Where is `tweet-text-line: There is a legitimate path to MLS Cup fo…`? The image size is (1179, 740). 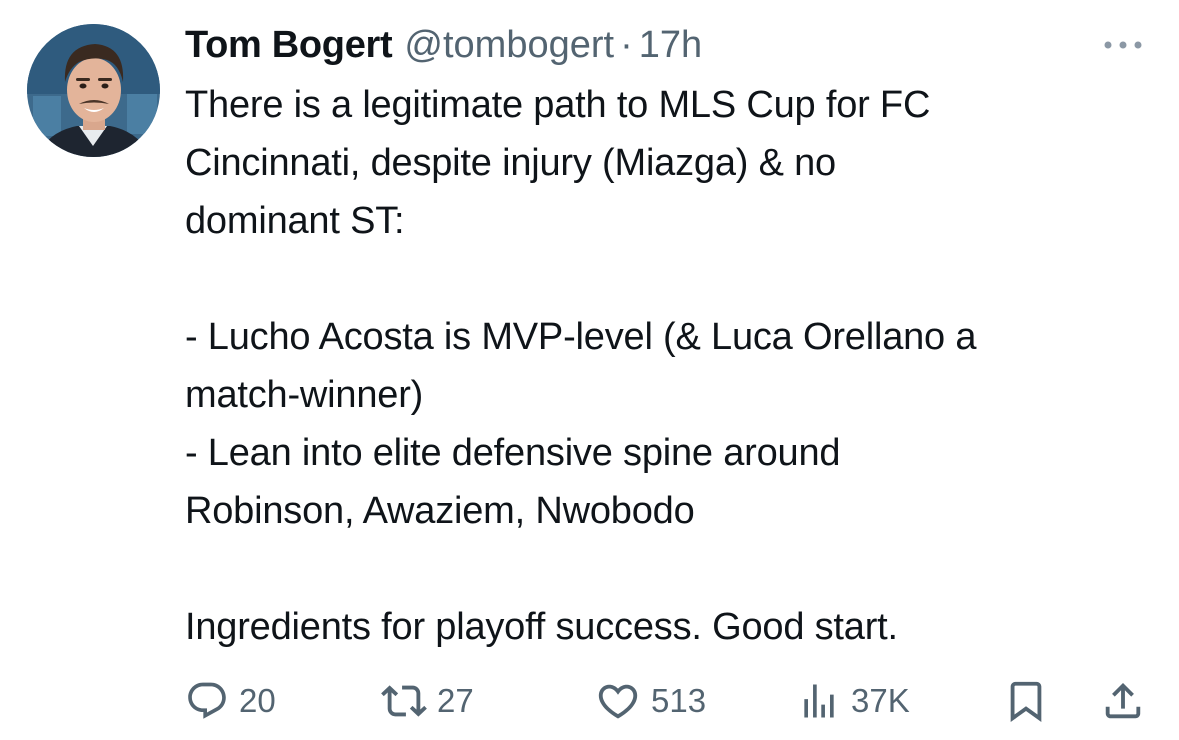 tweet-text-line: There is a legitimate path to MLS Cup fo… is located at coordinates (558, 105).